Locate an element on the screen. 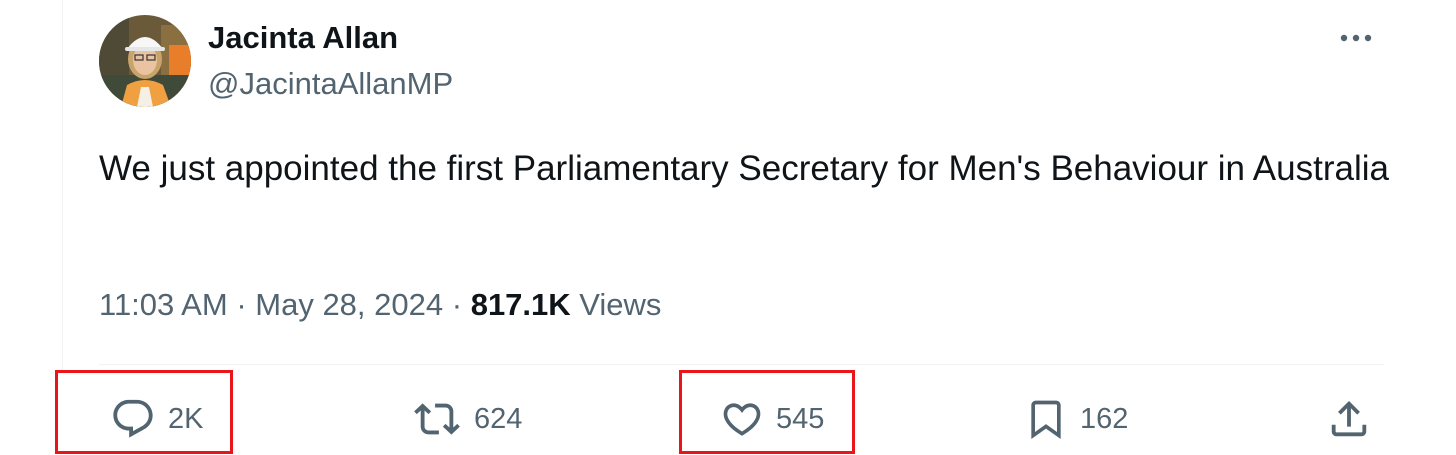  tweet-metadata: 11:03 AM · May 28, 2024 · 817.1K Views is located at coordinates (380, 305).